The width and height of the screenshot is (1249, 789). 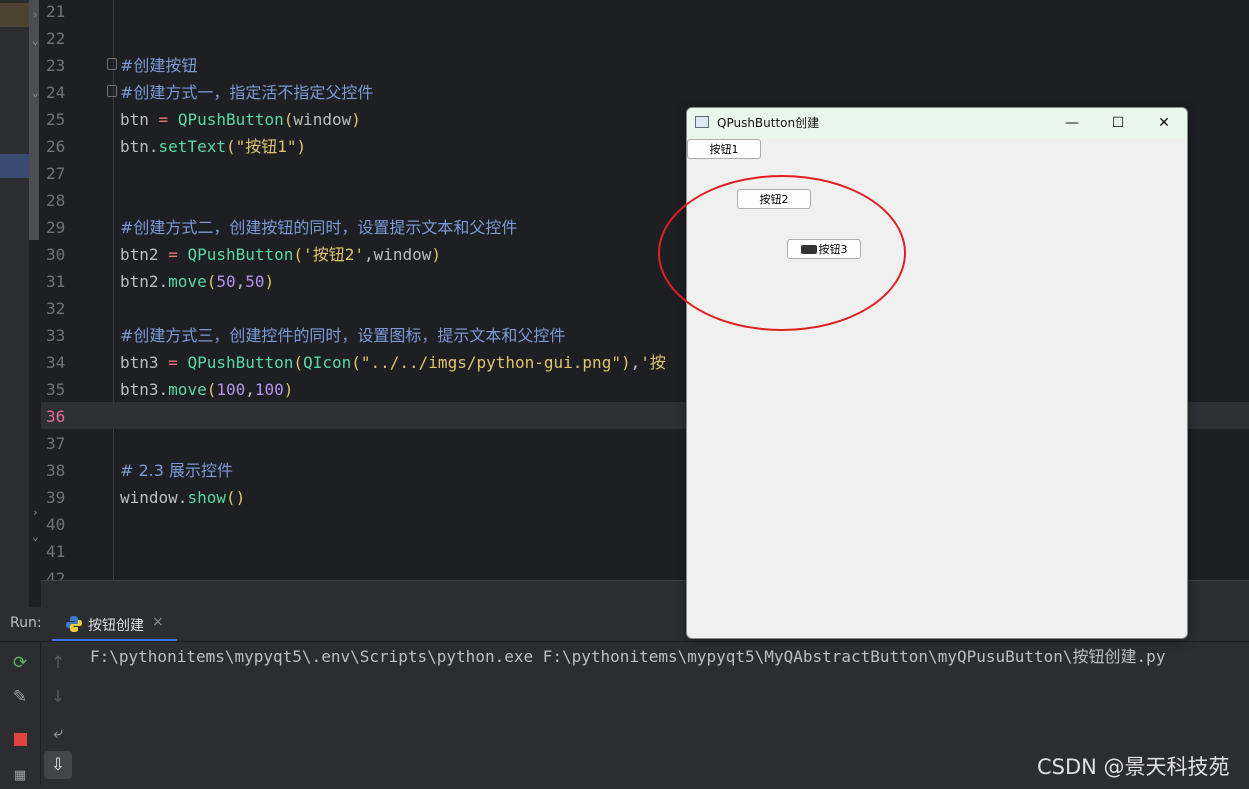 I want to click on maximize-icon: ☐, so click(x=1118, y=123).